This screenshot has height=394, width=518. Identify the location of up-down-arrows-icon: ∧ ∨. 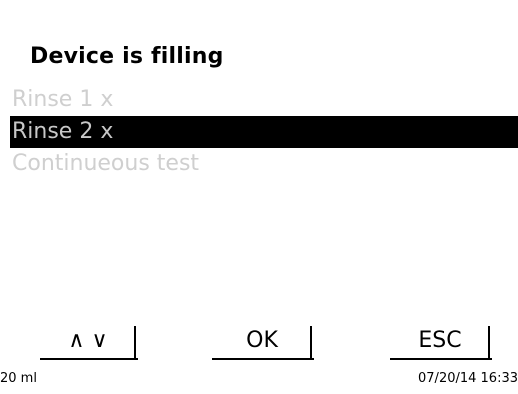
(88, 340).